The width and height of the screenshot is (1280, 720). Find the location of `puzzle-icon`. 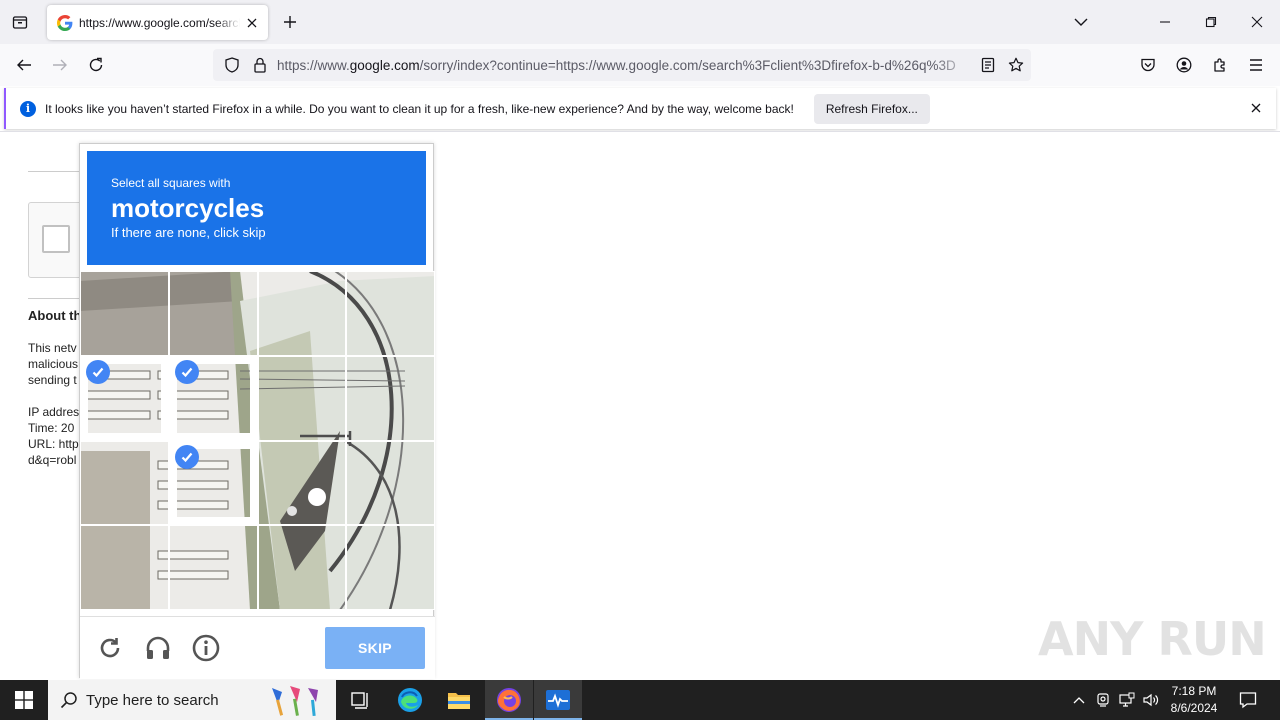

puzzle-icon is located at coordinates (1219, 65).